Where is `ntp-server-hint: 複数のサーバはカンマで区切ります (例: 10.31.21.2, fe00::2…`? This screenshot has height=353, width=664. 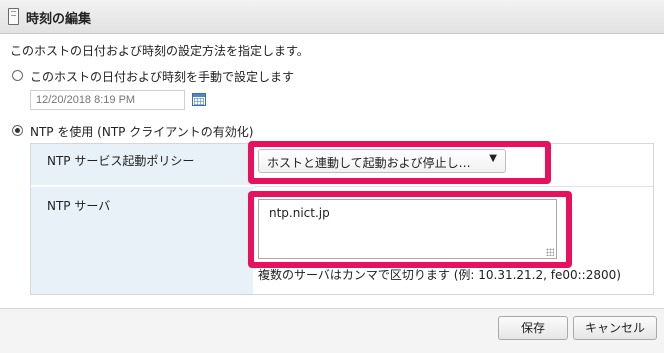
ntp-server-hint: 複数のサーバはカンマで区切ります (例: 10.31.21.2, fe00::2… is located at coordinates (439, 275).